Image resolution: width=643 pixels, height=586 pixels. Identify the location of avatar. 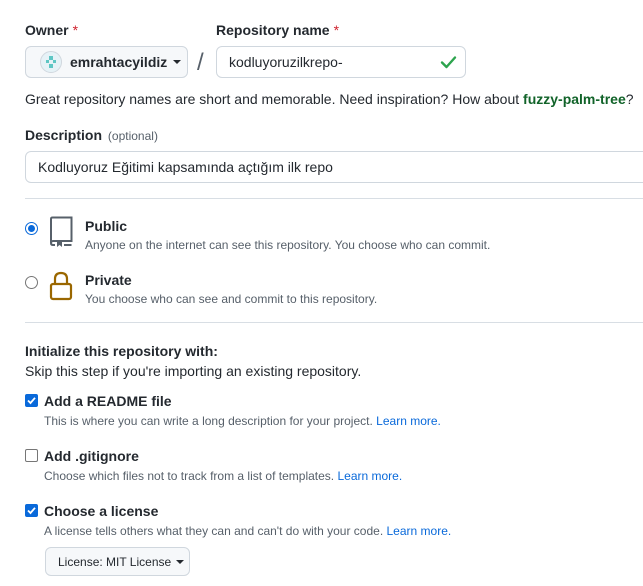
(51, 62).